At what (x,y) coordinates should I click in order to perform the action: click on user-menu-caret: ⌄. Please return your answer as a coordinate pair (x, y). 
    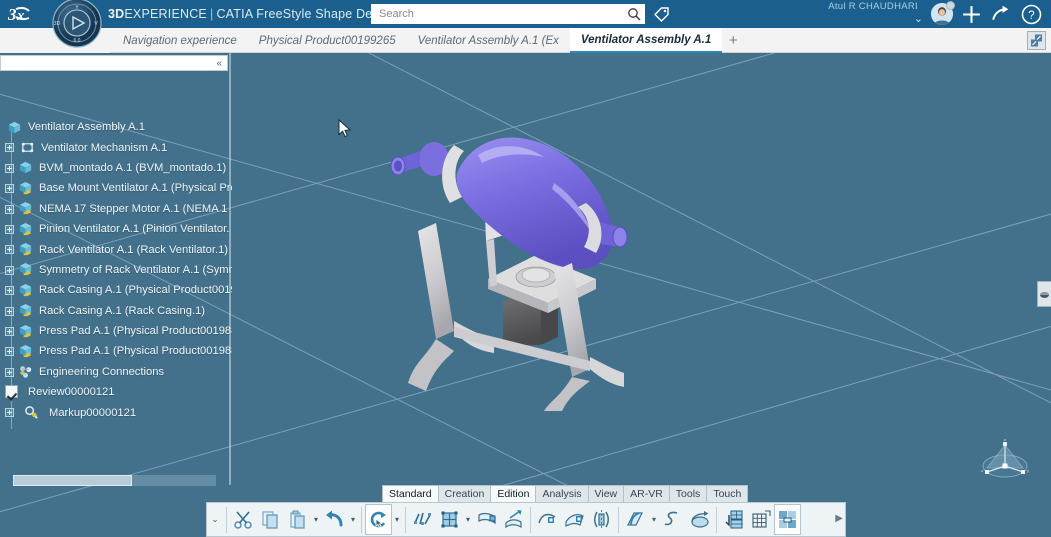
    Looking at the image, I should click on (918, 18).